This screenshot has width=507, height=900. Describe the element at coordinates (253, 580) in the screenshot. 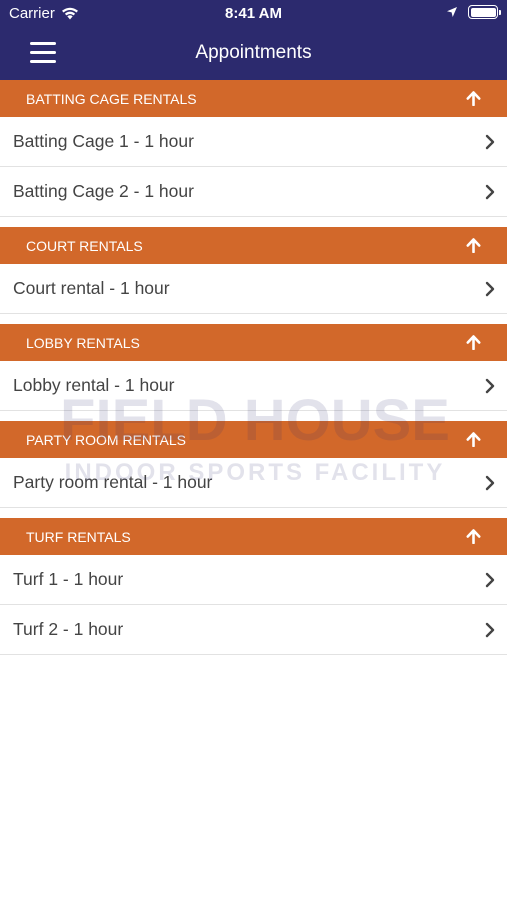

I see `list-item: Turf 1 - 1 hour` at that location.